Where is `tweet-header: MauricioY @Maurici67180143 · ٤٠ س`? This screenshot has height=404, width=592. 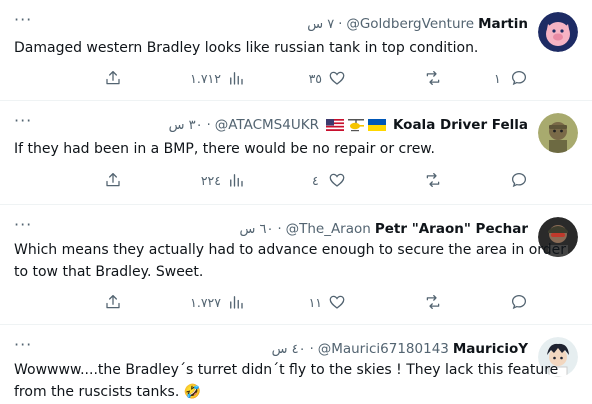 tweet-header: MauricioY @Maurici67180143 · ٤٠ س is located at coordinates (400, 349).